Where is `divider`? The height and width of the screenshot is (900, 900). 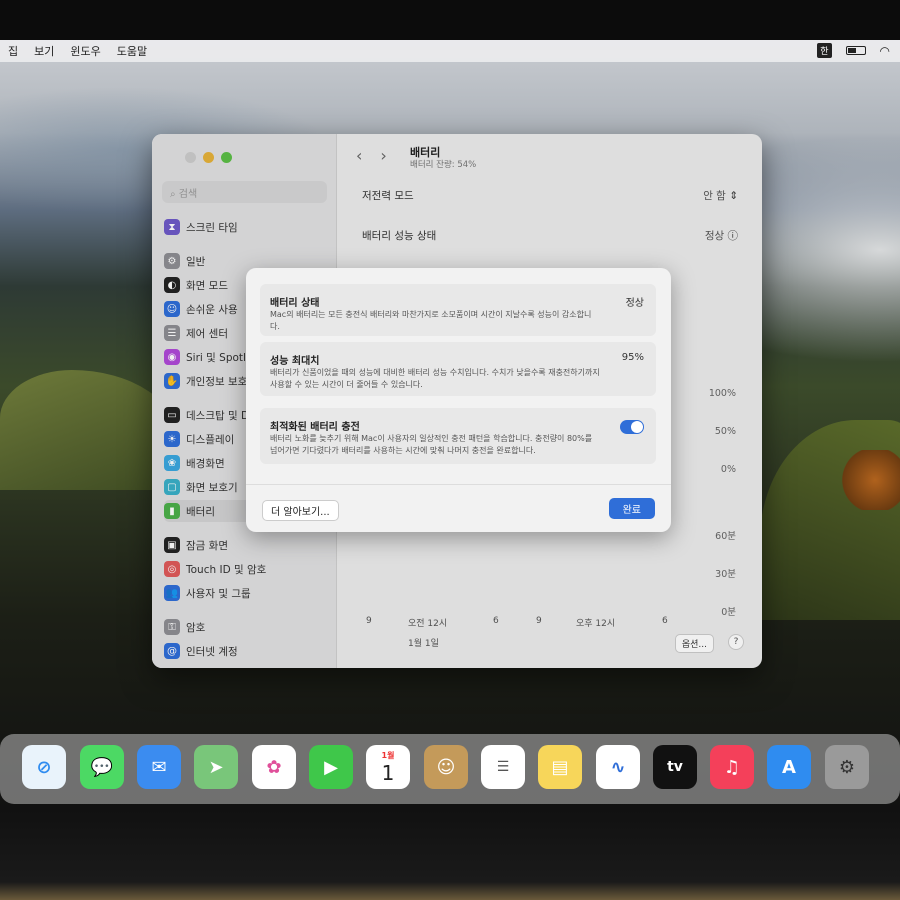
divider is located at coordinates (458, 484).